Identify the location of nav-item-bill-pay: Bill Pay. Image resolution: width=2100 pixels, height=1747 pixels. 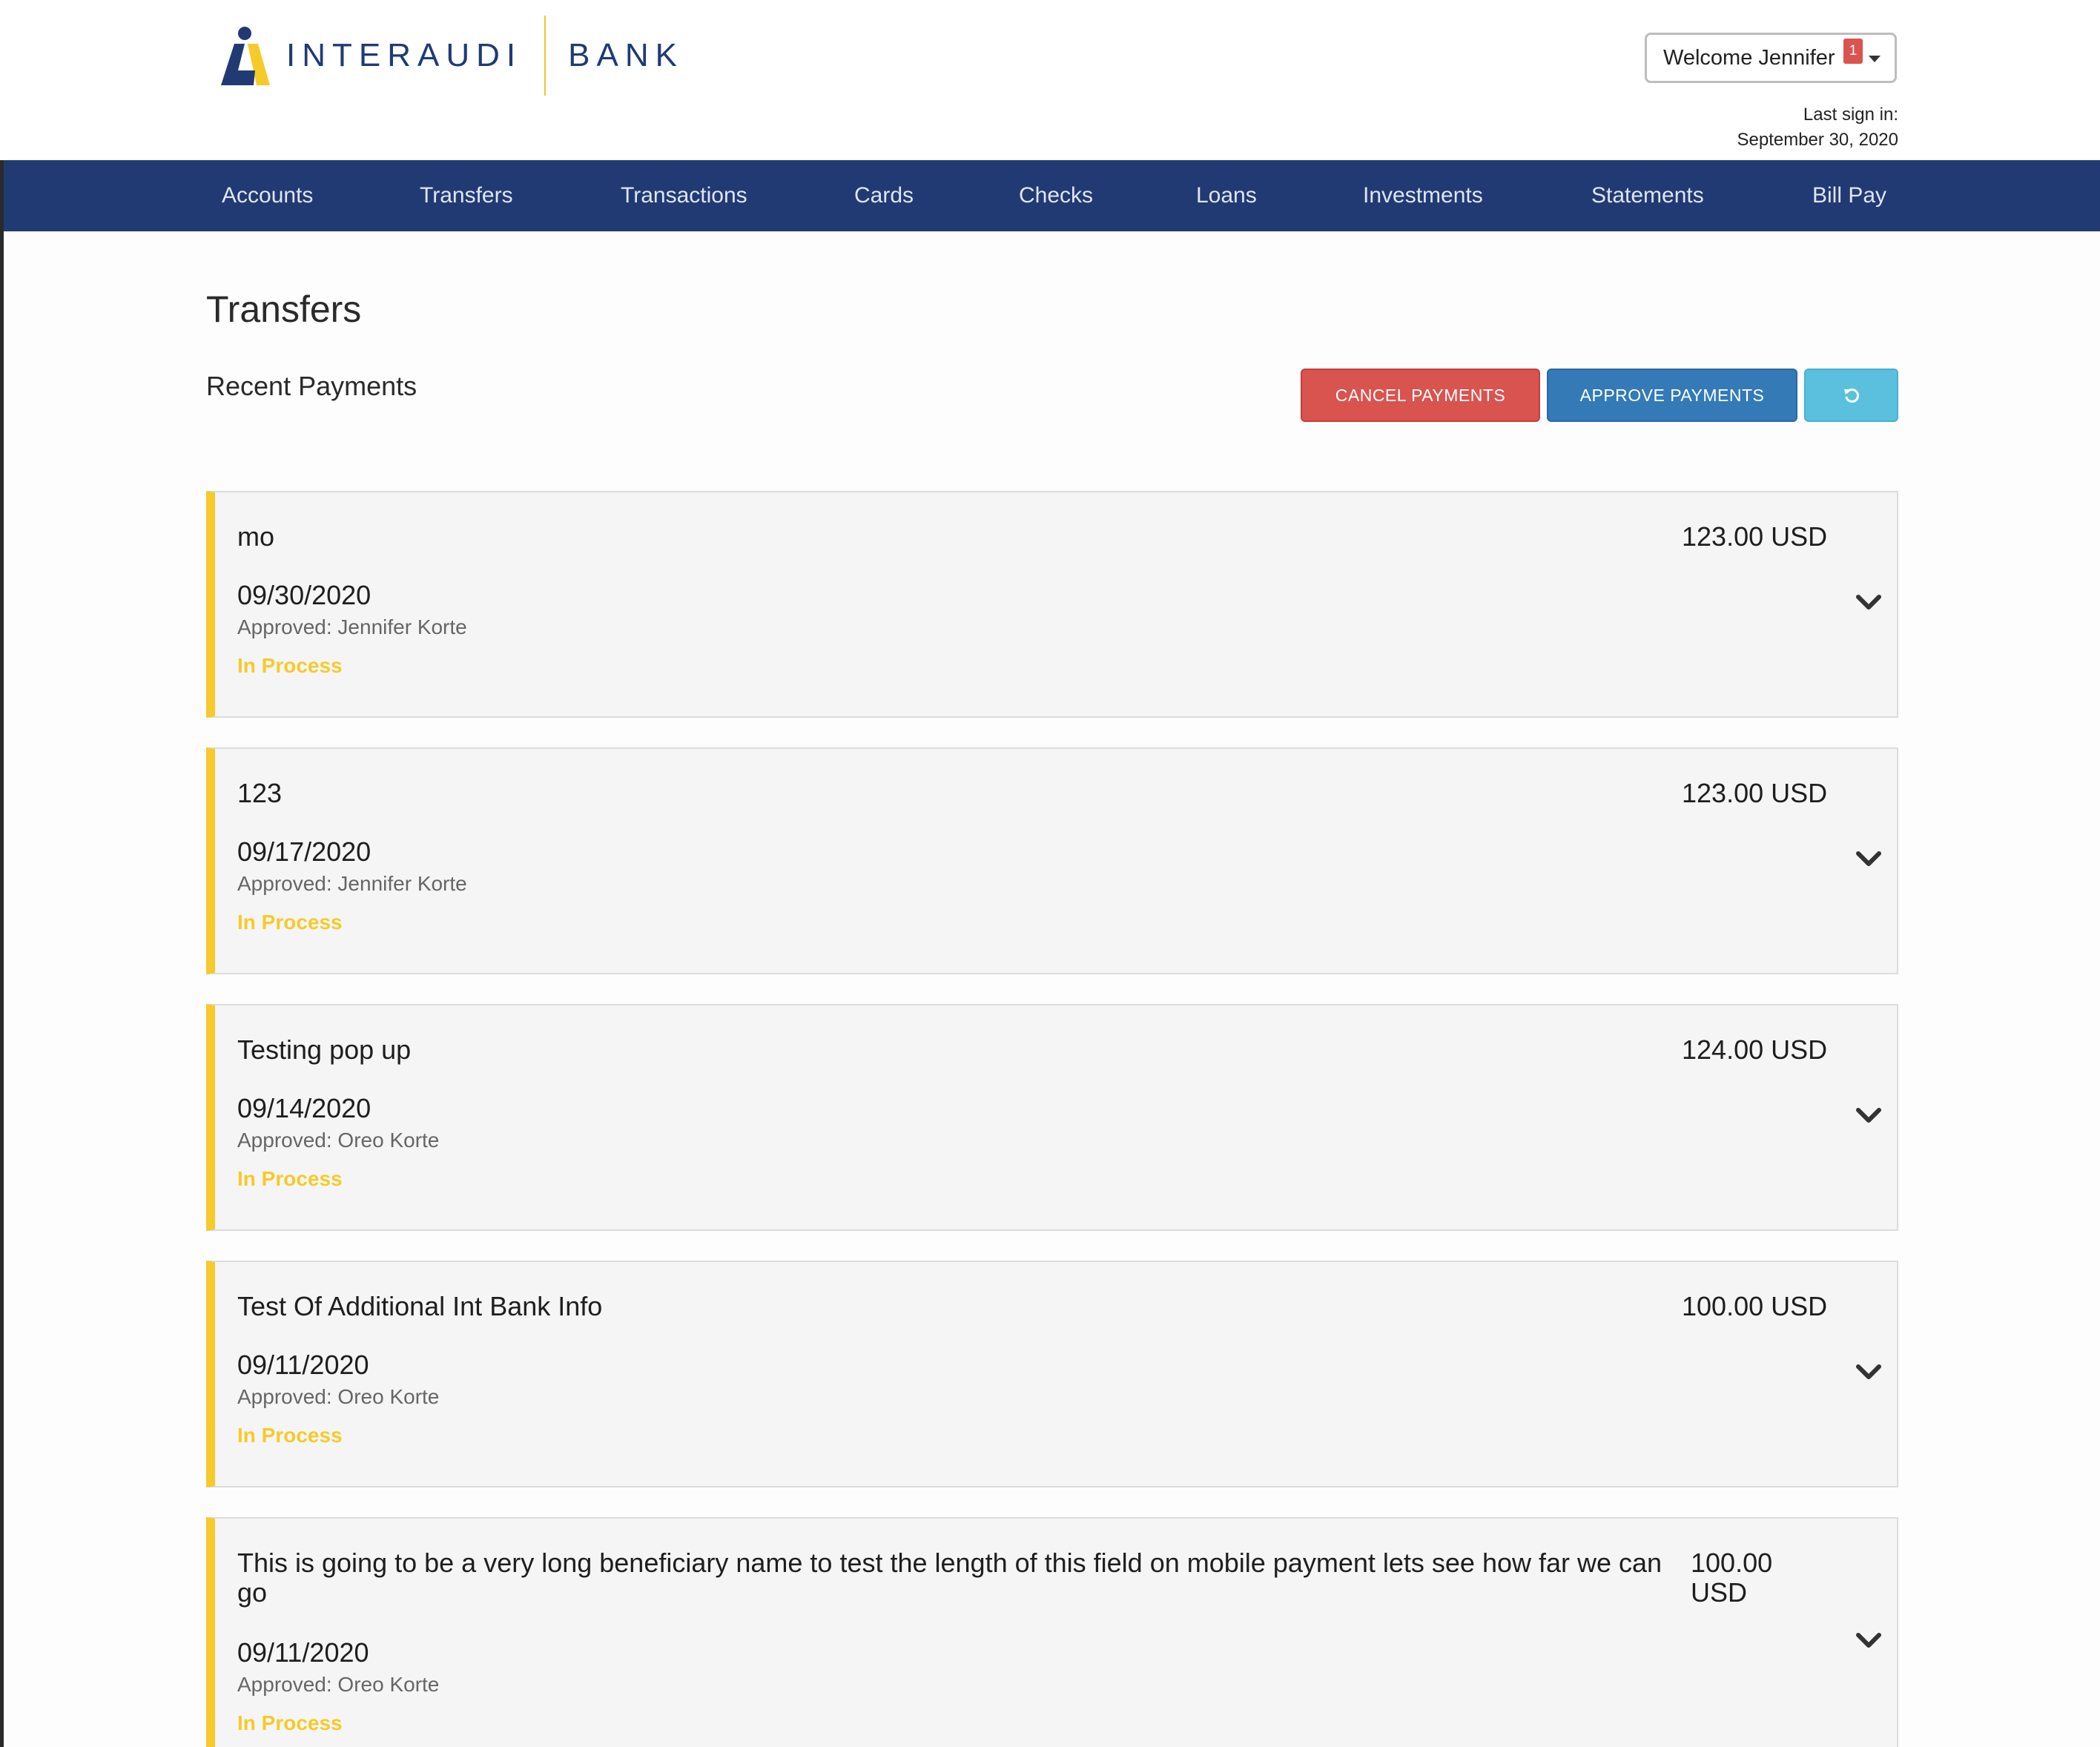
(1849, 195).